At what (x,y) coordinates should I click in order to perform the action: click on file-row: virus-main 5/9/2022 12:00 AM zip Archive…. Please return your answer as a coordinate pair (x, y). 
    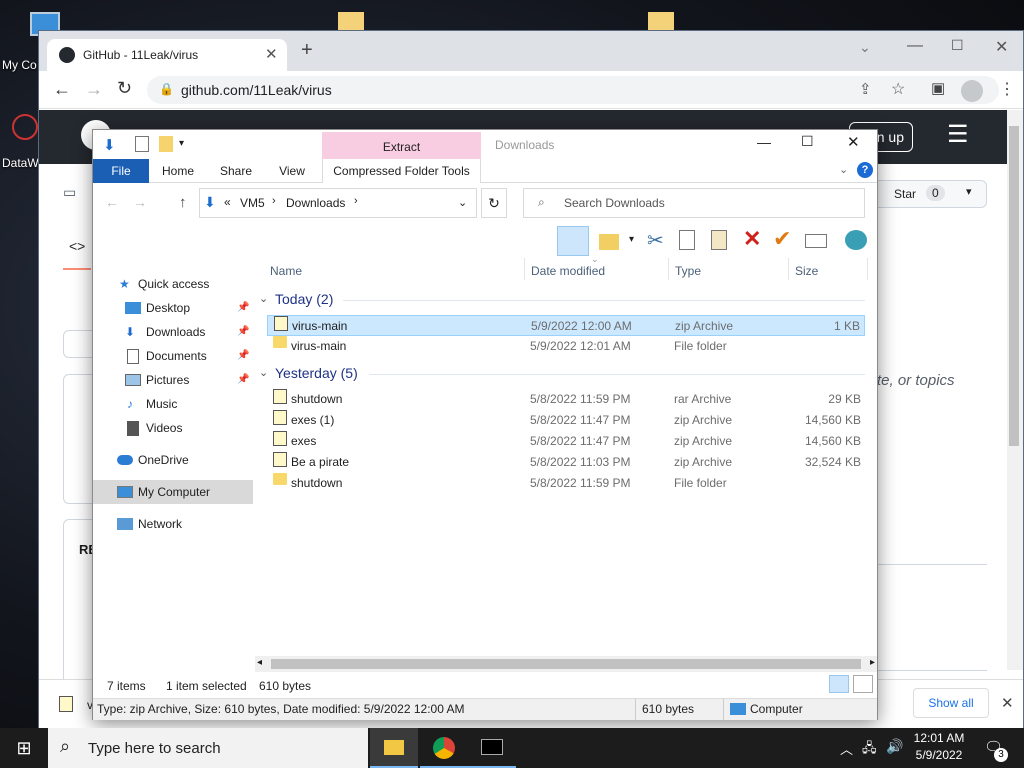
    Looking at the image, I should click on (566, 325).